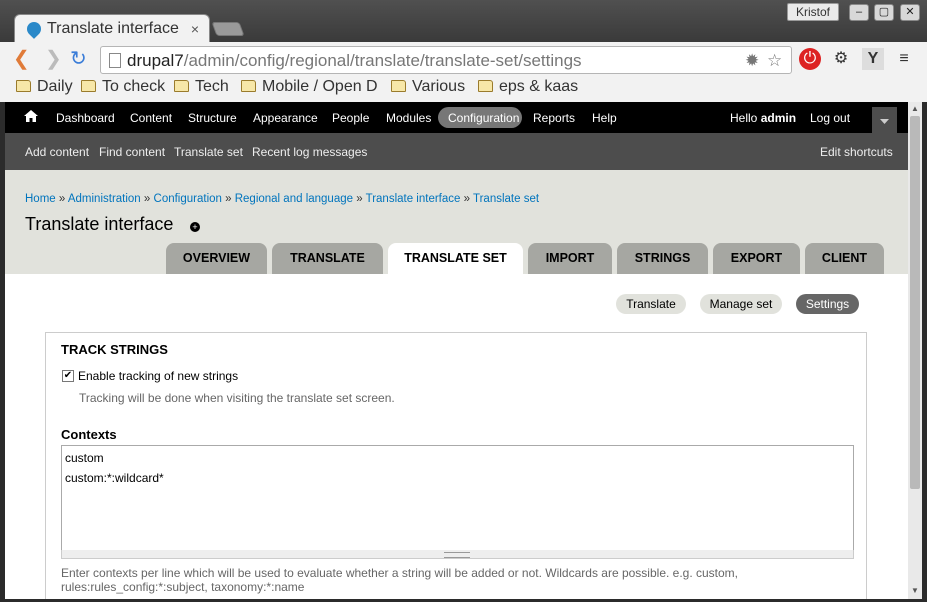  Describe the element at coordinates (57, 152) in the screenshot. I see `shortcut-add-content: Add content` at that location.